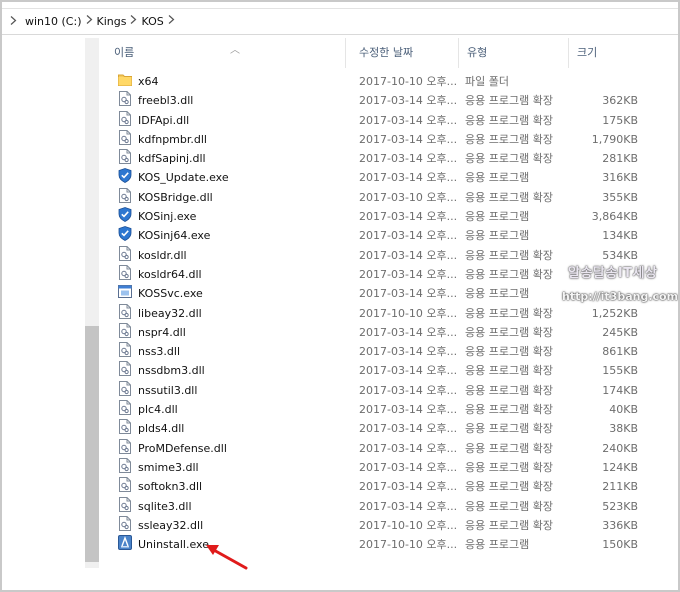 The height and width of the screenshot is (592, 680). I want to click on file-row: KOSinj64.exe 2017-03-14 오후... 응용 프로그램 134KB, so click(376, 235).